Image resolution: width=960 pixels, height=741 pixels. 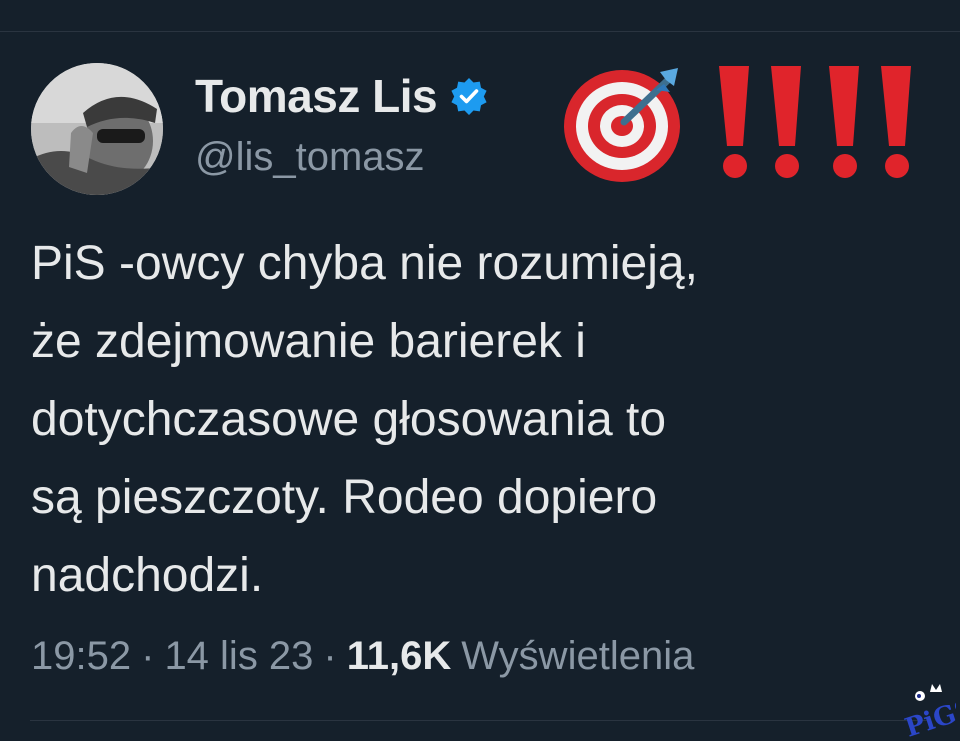 What do you see at coordinates (97, 129) in the screenshot?
I see `avatar` at bounding box center [97, 129].